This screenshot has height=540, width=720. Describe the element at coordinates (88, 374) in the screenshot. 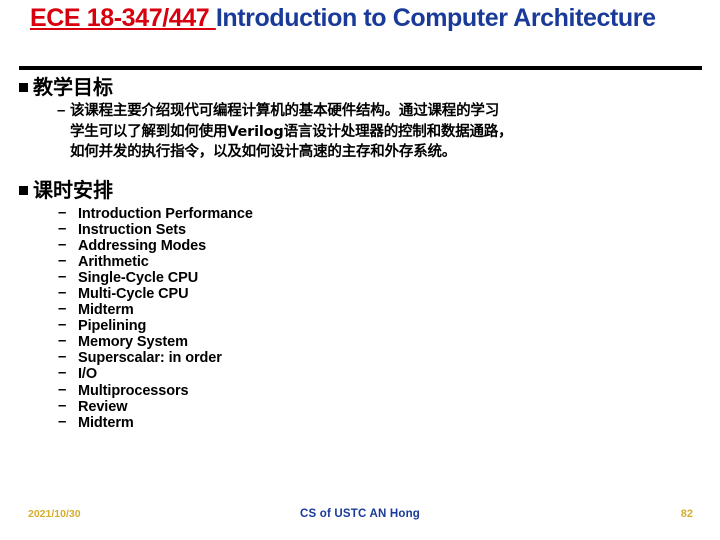

I see `list-item-label: I/O` at that location.